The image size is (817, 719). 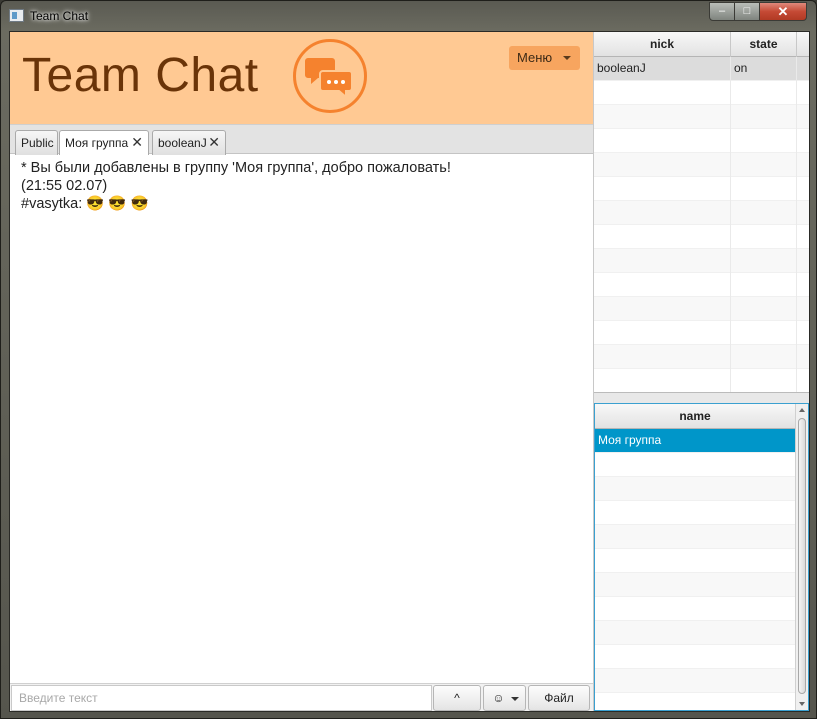 I want to click on tab-my-group: Моя группа ✕, so click(x=104, y=143).